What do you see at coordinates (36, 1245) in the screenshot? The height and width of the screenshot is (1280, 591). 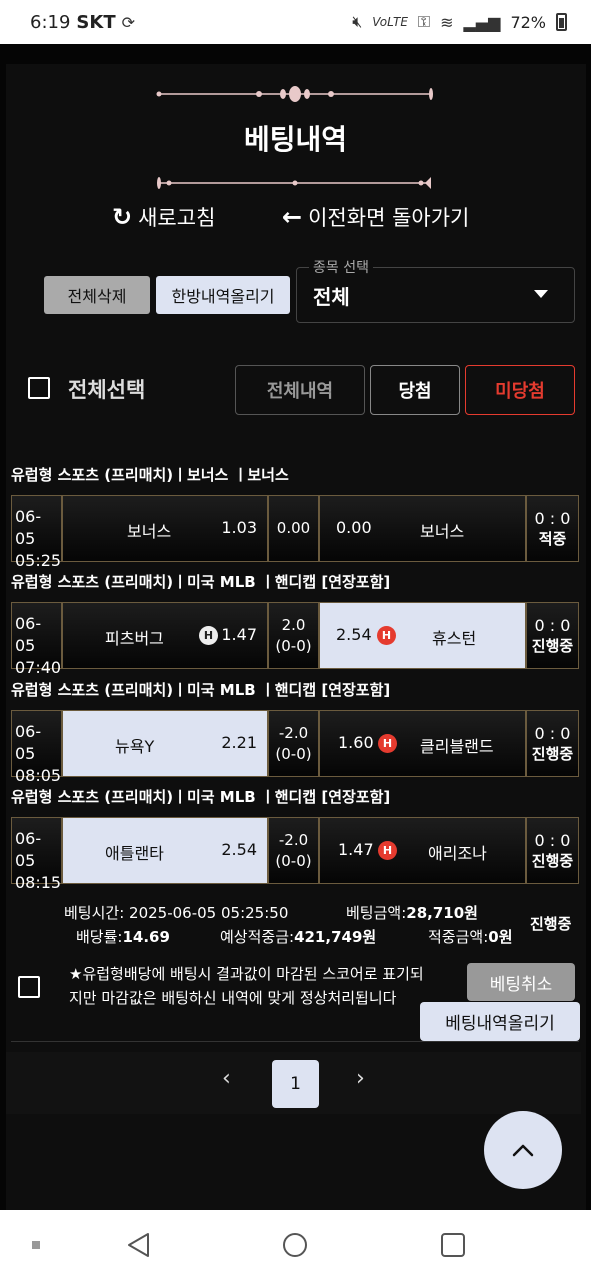 I see `nav-dot-icon` at bounding box center [36, 1245].